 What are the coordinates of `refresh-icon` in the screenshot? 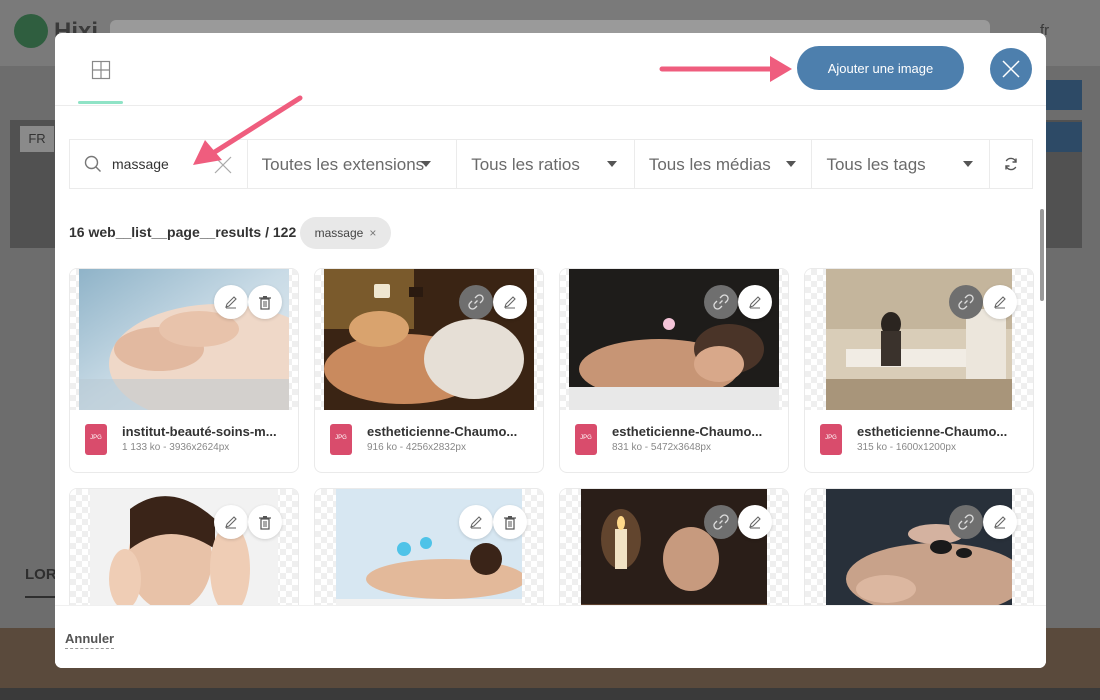 It's located at (1011, 164).